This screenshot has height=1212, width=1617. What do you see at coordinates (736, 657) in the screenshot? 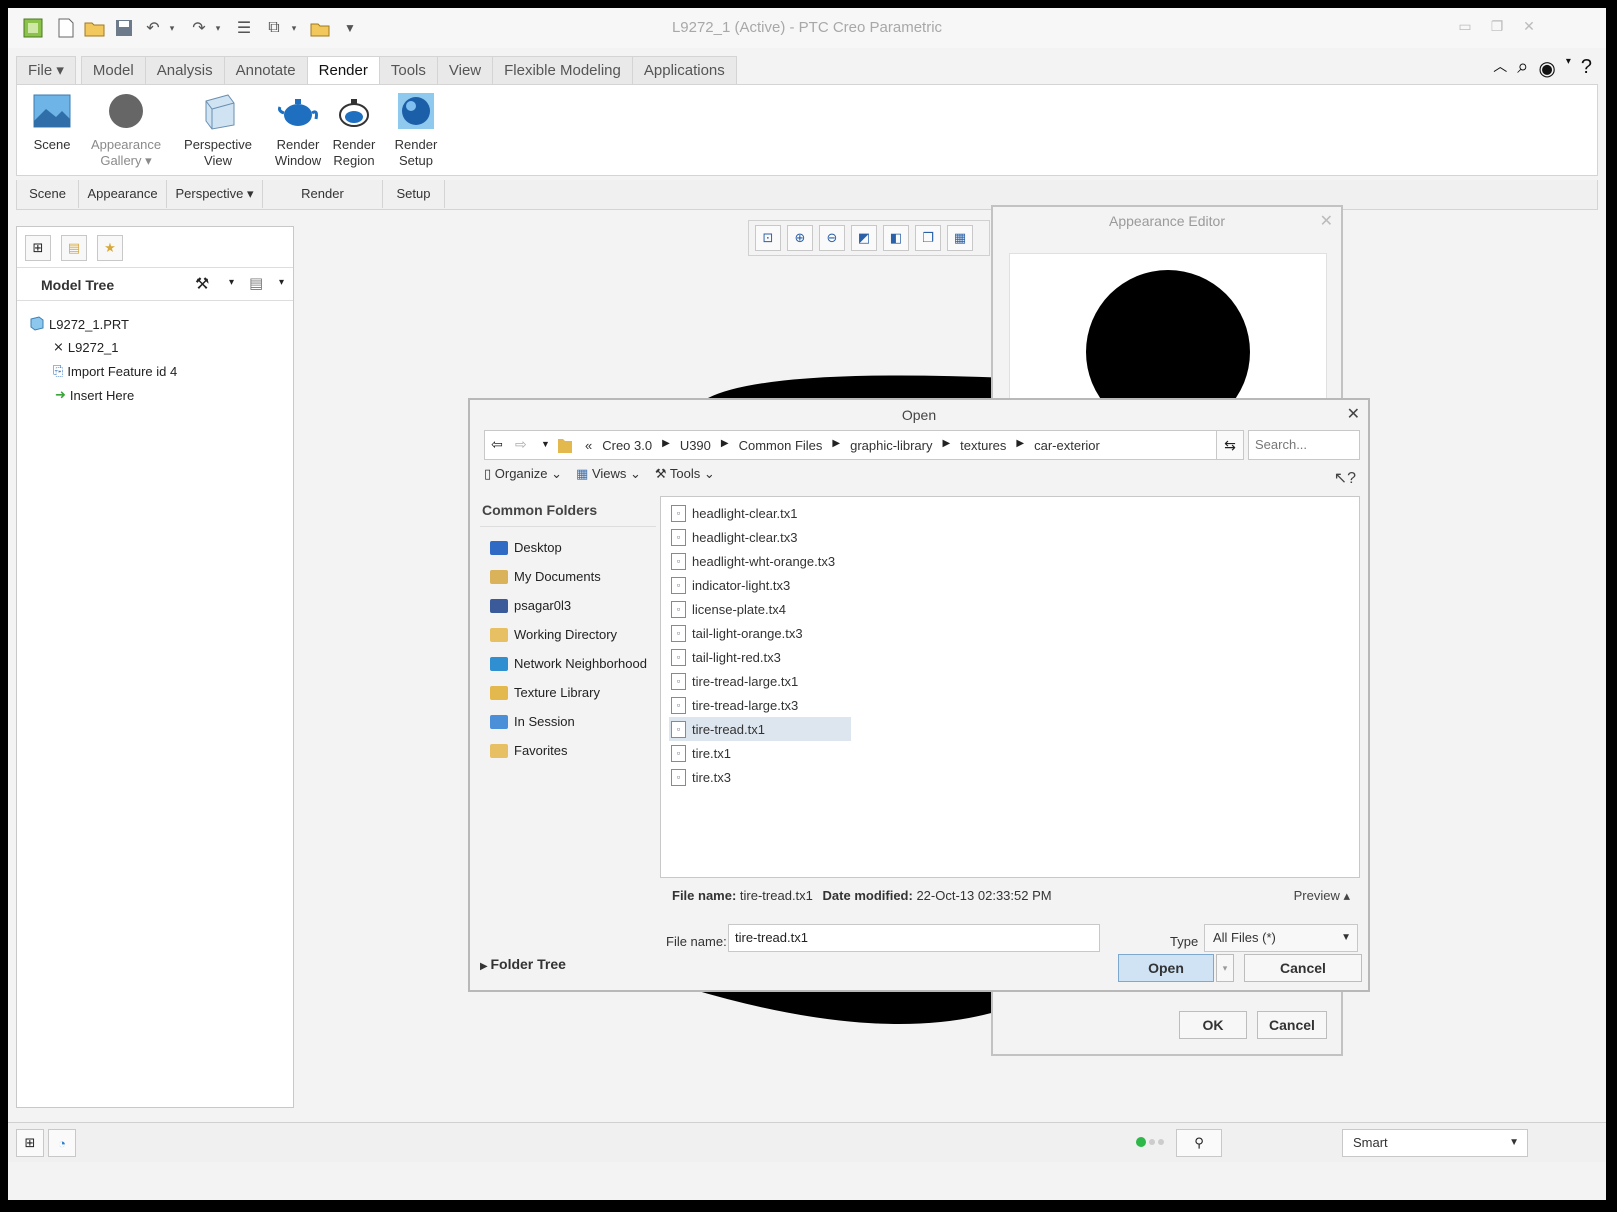
I see `file-name: tail-light-red.tx3` at bounding box center [736, 657].